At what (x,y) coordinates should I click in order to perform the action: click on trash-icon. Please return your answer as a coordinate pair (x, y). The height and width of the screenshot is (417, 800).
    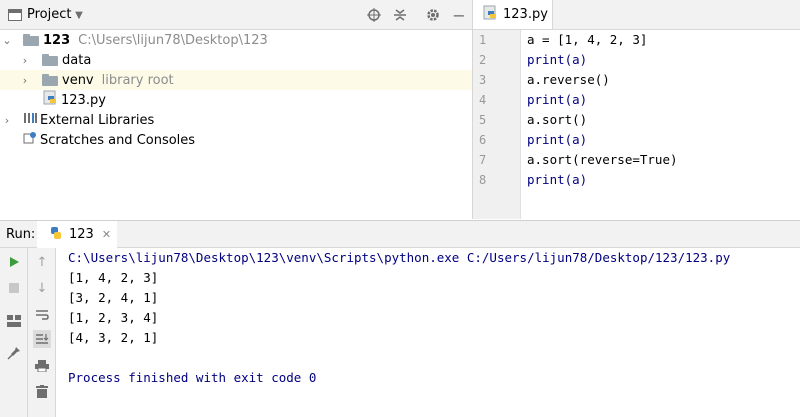
    Looking at the image, I should click on (42, 391).